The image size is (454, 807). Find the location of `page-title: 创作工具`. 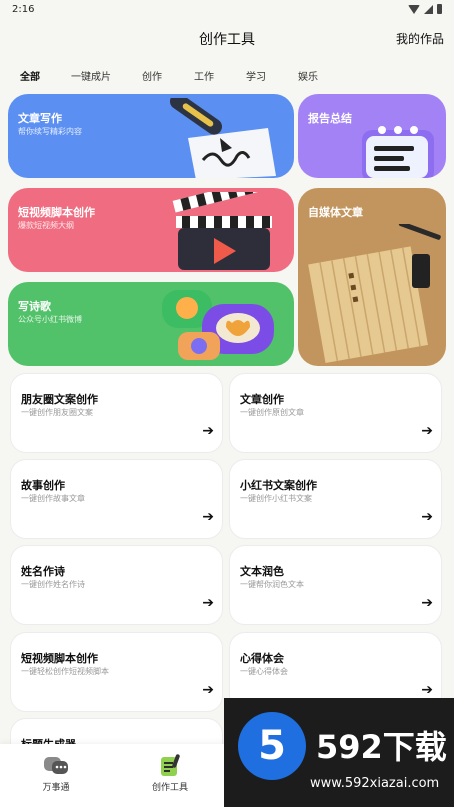

page-title: 创作工具 is located at coordinates (227, 40).